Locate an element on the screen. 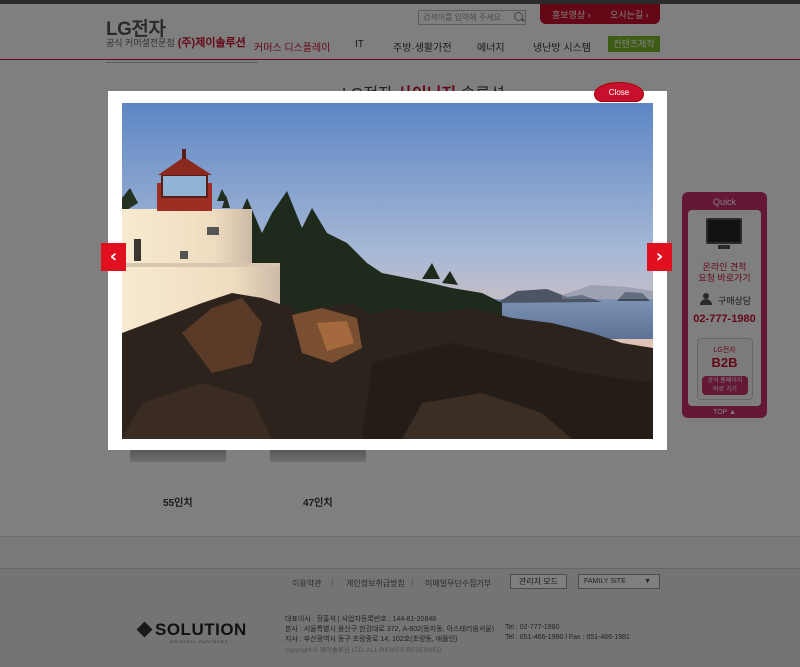 The width and height of the screenshot is (800, 667). close-button: Close is located at coordinates (619, 92).